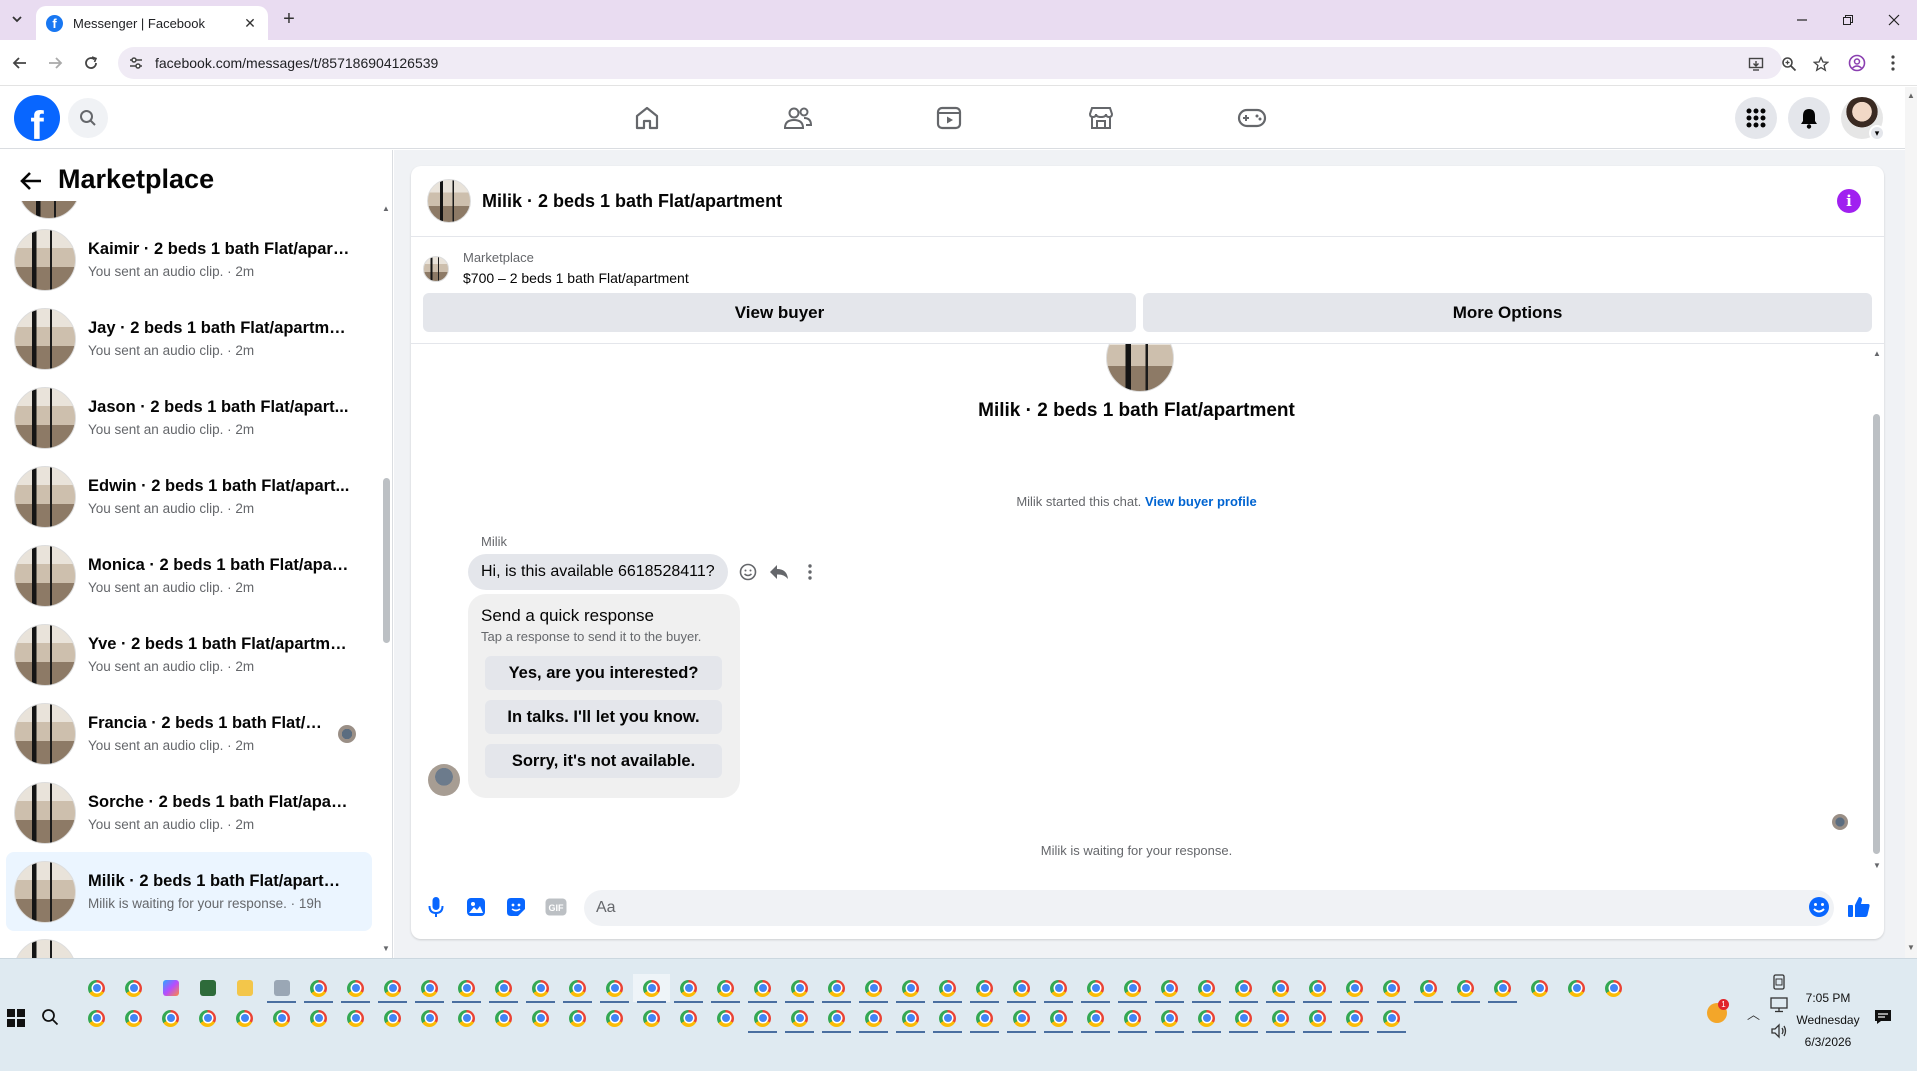 The width and height of the screenshot is (1917, 1071). Describe the element at coordinates (949, 118) in the screenshot. I see `video-icon` at that location.